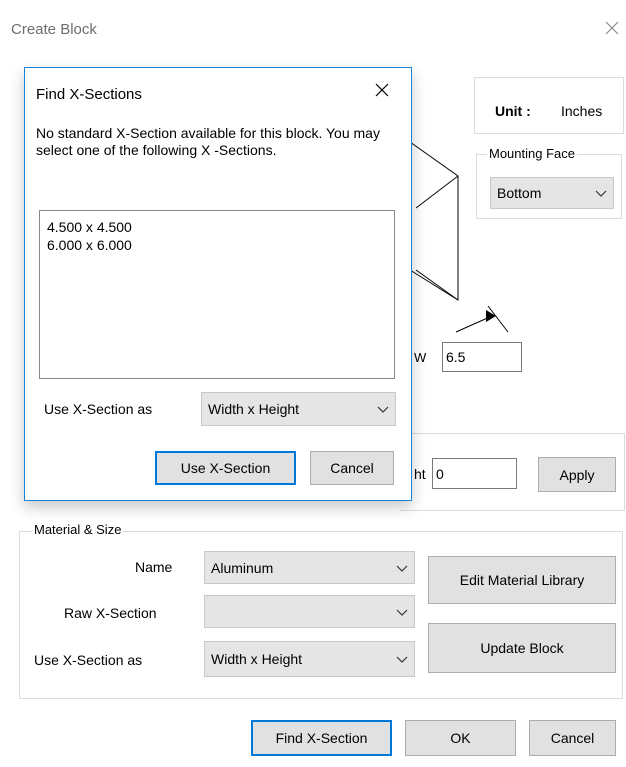  I want to click on use-xsection-label: Use X-Section as, so click(88, 660).